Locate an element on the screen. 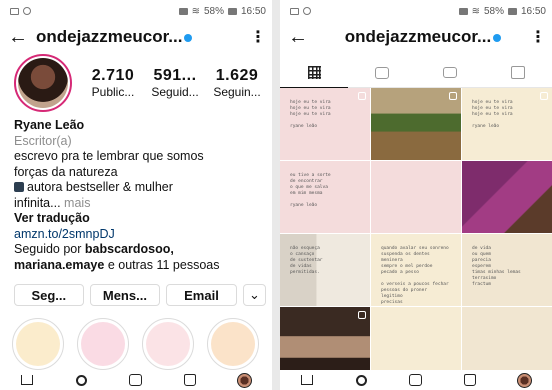  bio-line: infinita... mais is located at coordinates (52, 202).